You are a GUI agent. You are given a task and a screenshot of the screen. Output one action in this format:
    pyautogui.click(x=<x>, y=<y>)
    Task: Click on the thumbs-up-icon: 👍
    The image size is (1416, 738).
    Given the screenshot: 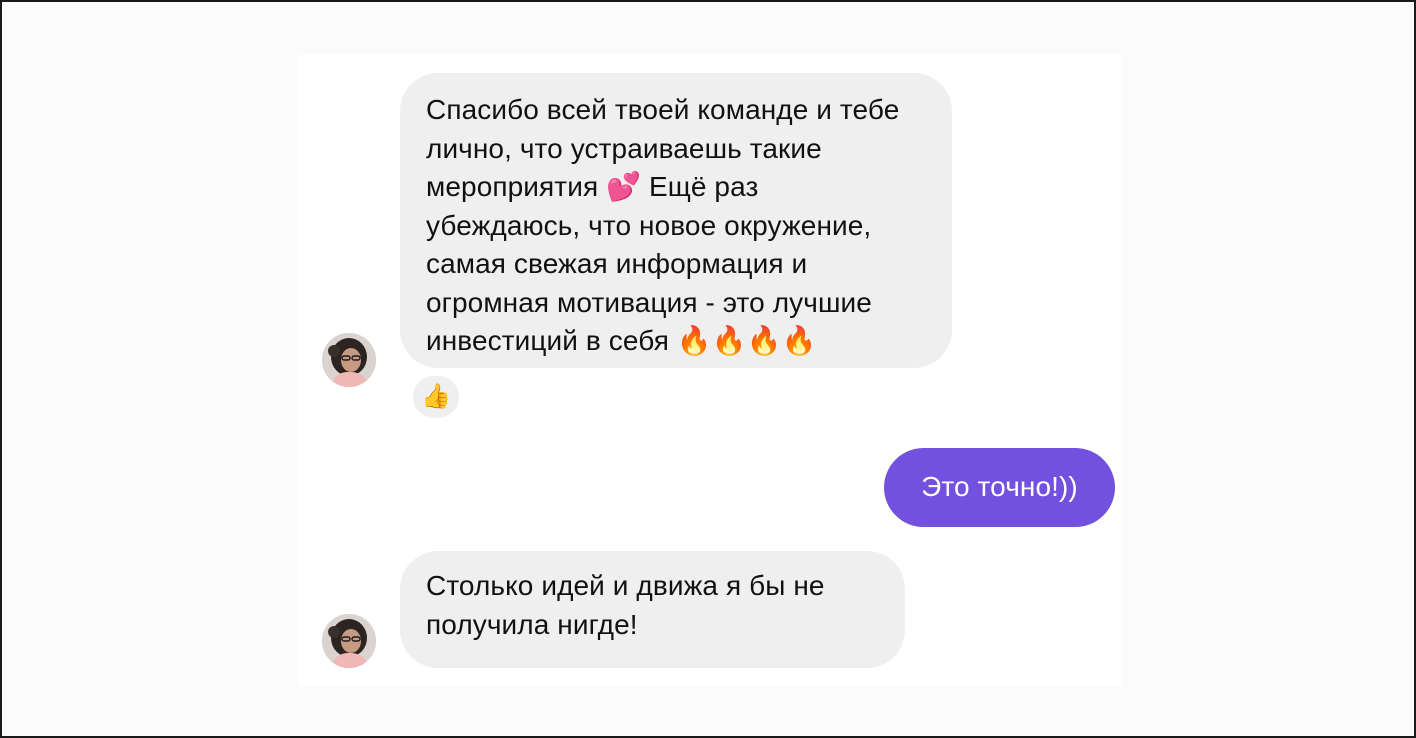 What is the action you would take?
    pyautogui.click(x=436, y=396)
    